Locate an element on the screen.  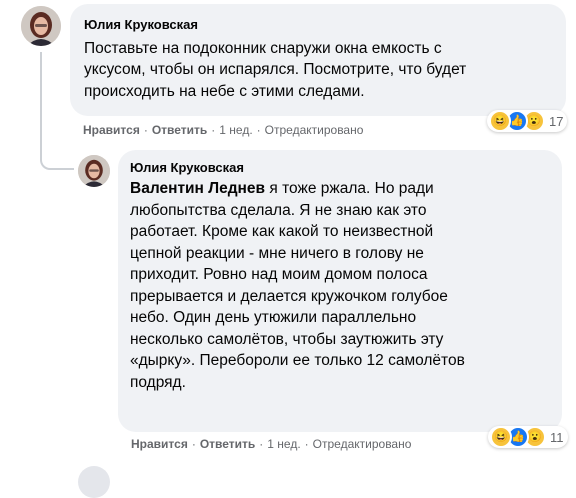
reaction-summary: 😆 👍 😮 17 is located at coordinates (527, 121).